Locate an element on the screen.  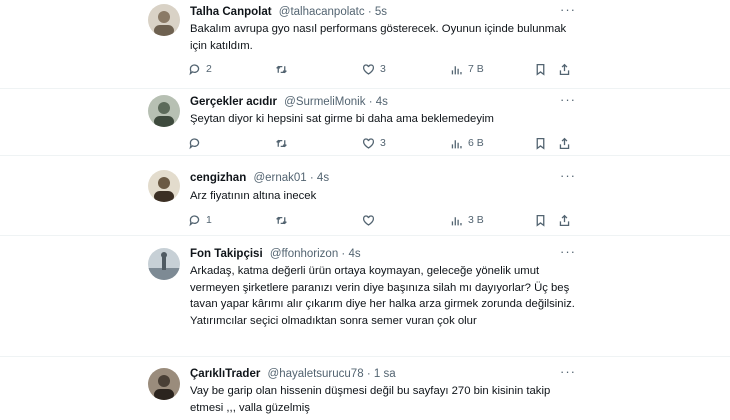
tweet-header: Gerçekler acıdır @SurmeliMonik · 4s is located at coordinates (289, 104).